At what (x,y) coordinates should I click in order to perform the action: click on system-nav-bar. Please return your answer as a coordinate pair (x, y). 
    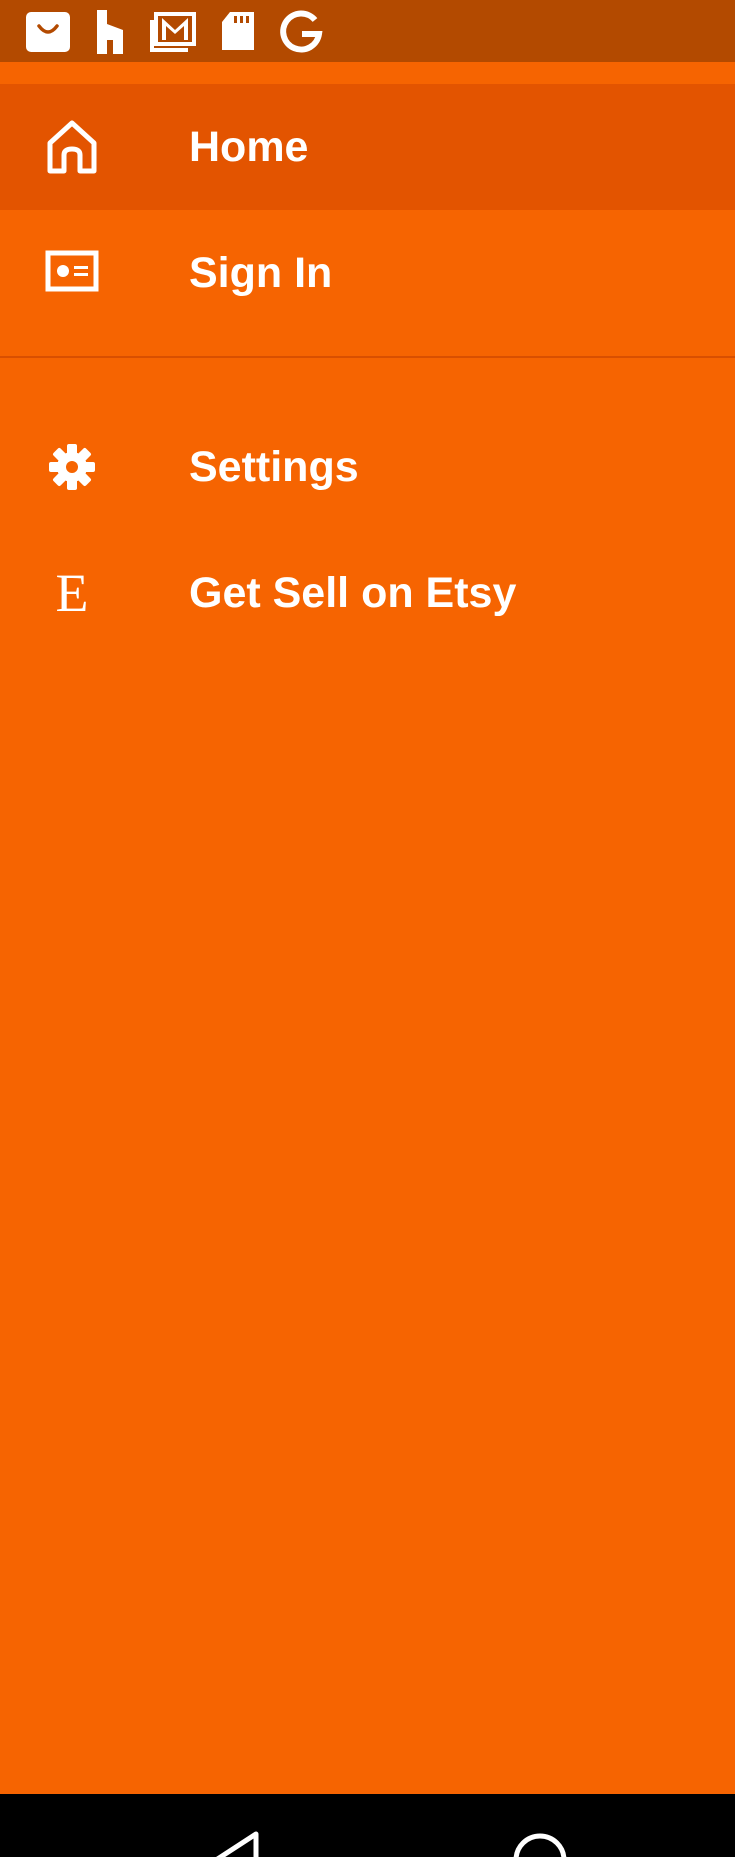
    Looking at the image, I should click on (367, 1825).